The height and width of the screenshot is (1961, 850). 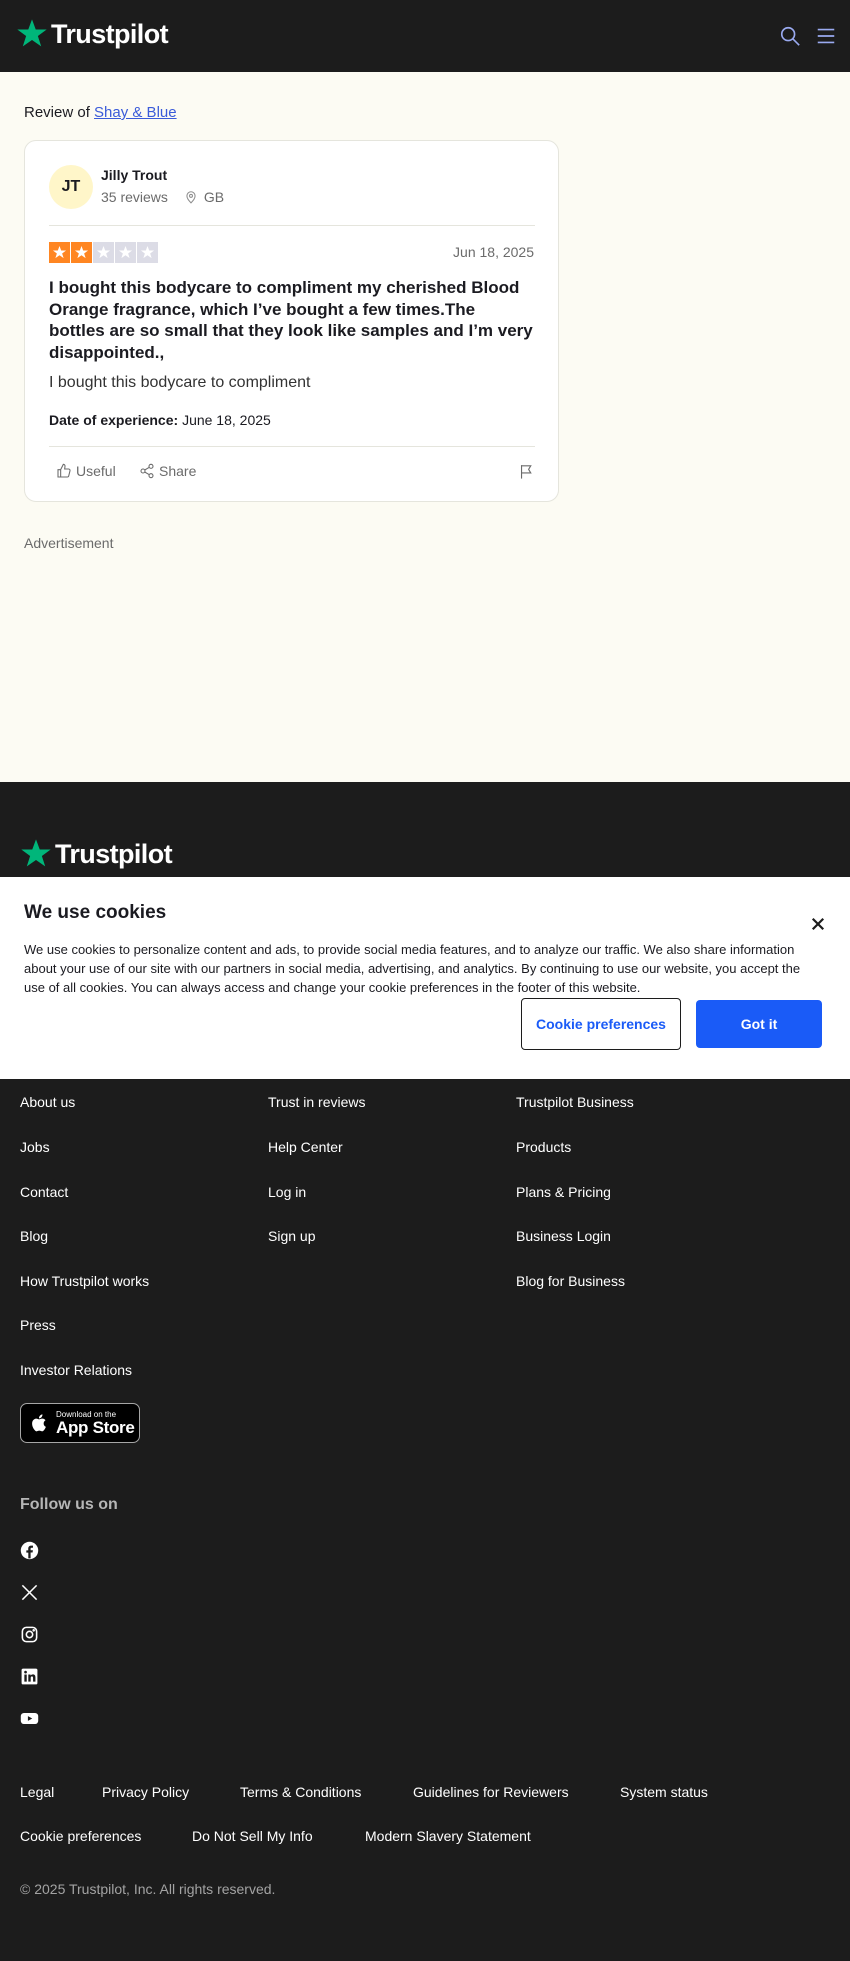 What do you see at coordinates (29, 1592) in the screenshot?
I see `x-icon` at bounding box center [29, 1592].